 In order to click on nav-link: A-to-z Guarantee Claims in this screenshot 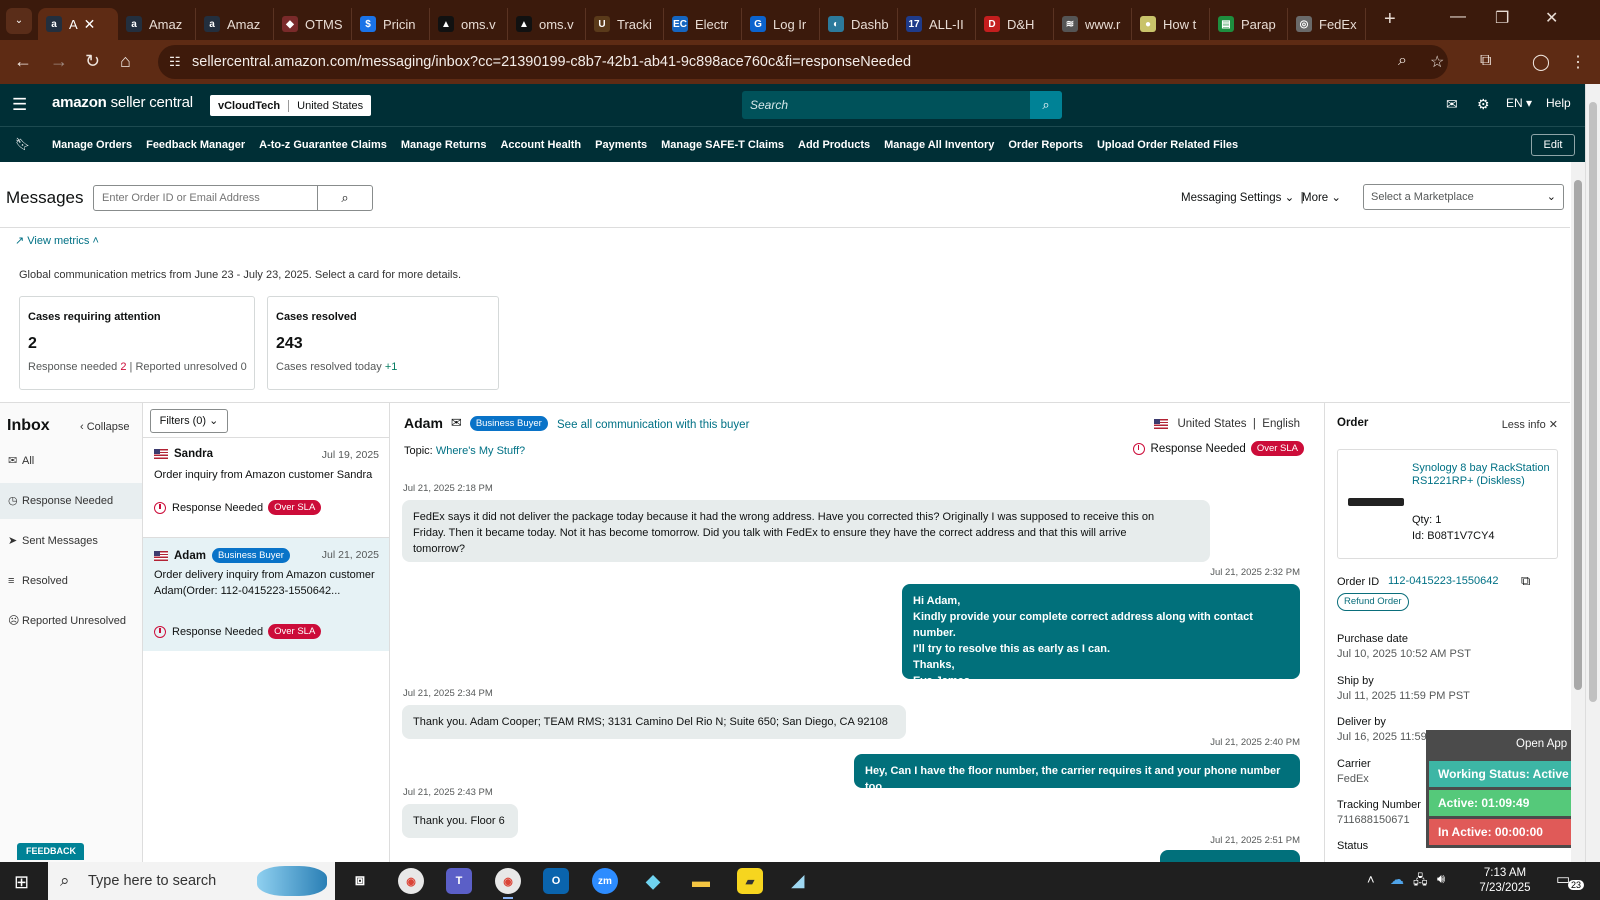, I will do `click(323, 145)`.